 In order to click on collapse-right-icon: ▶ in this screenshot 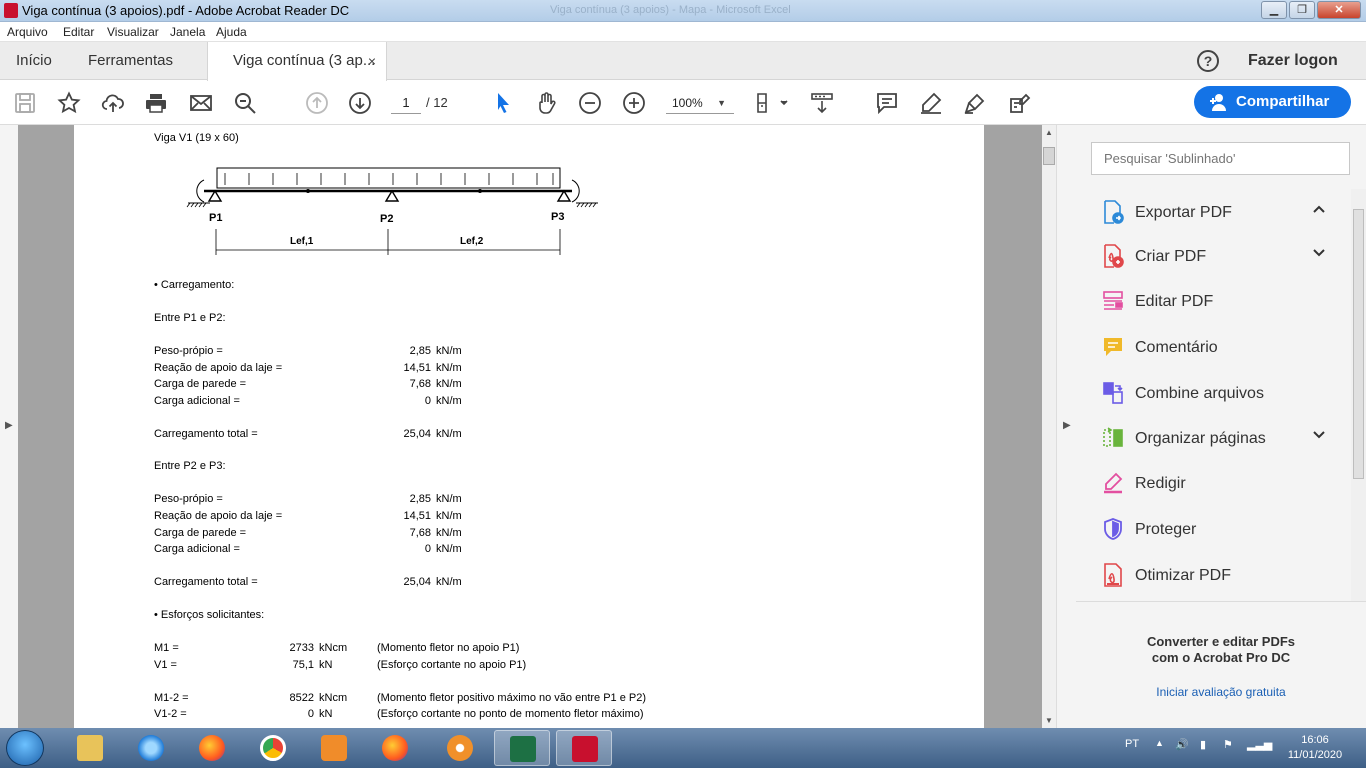, I will do `click(1067, 425)`.